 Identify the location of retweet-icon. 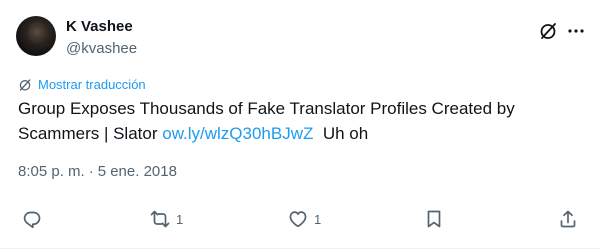
(160, 219).